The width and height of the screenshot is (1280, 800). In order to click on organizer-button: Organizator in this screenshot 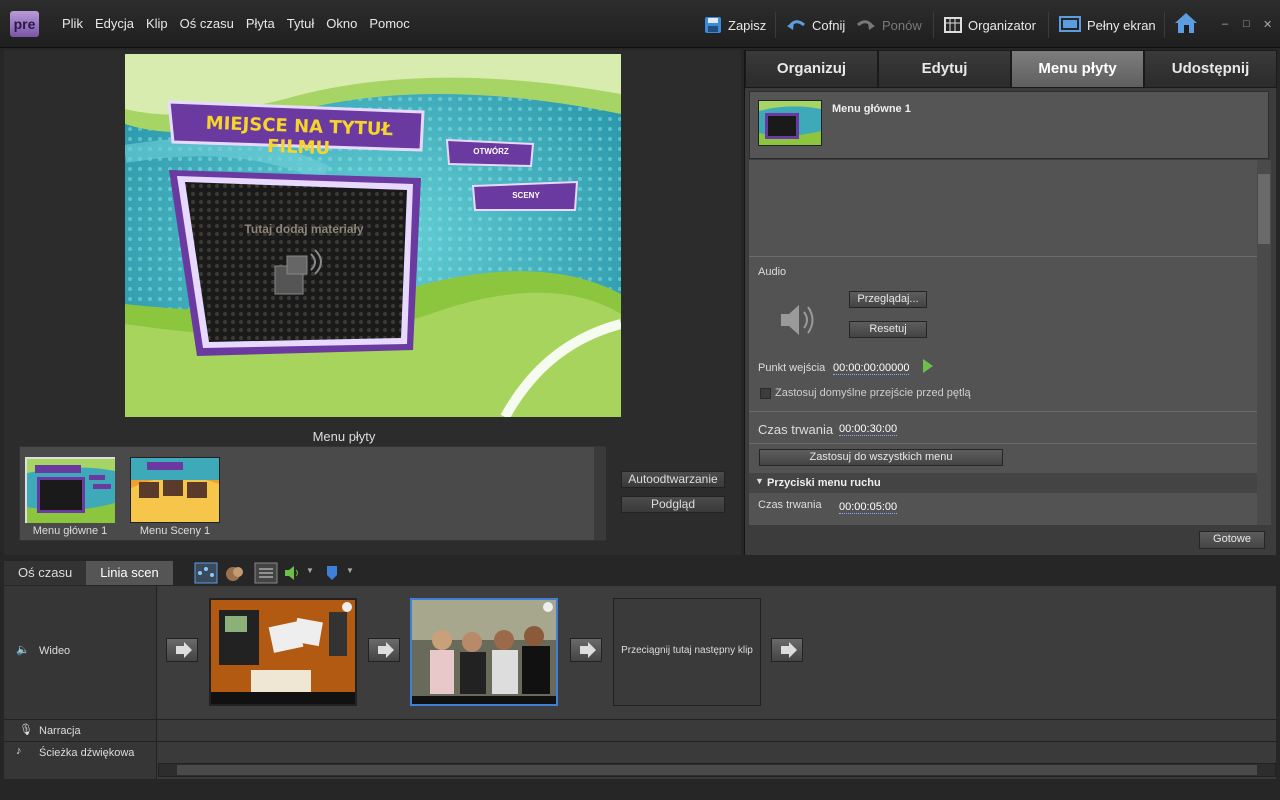, I will do `click(990, 25)`.